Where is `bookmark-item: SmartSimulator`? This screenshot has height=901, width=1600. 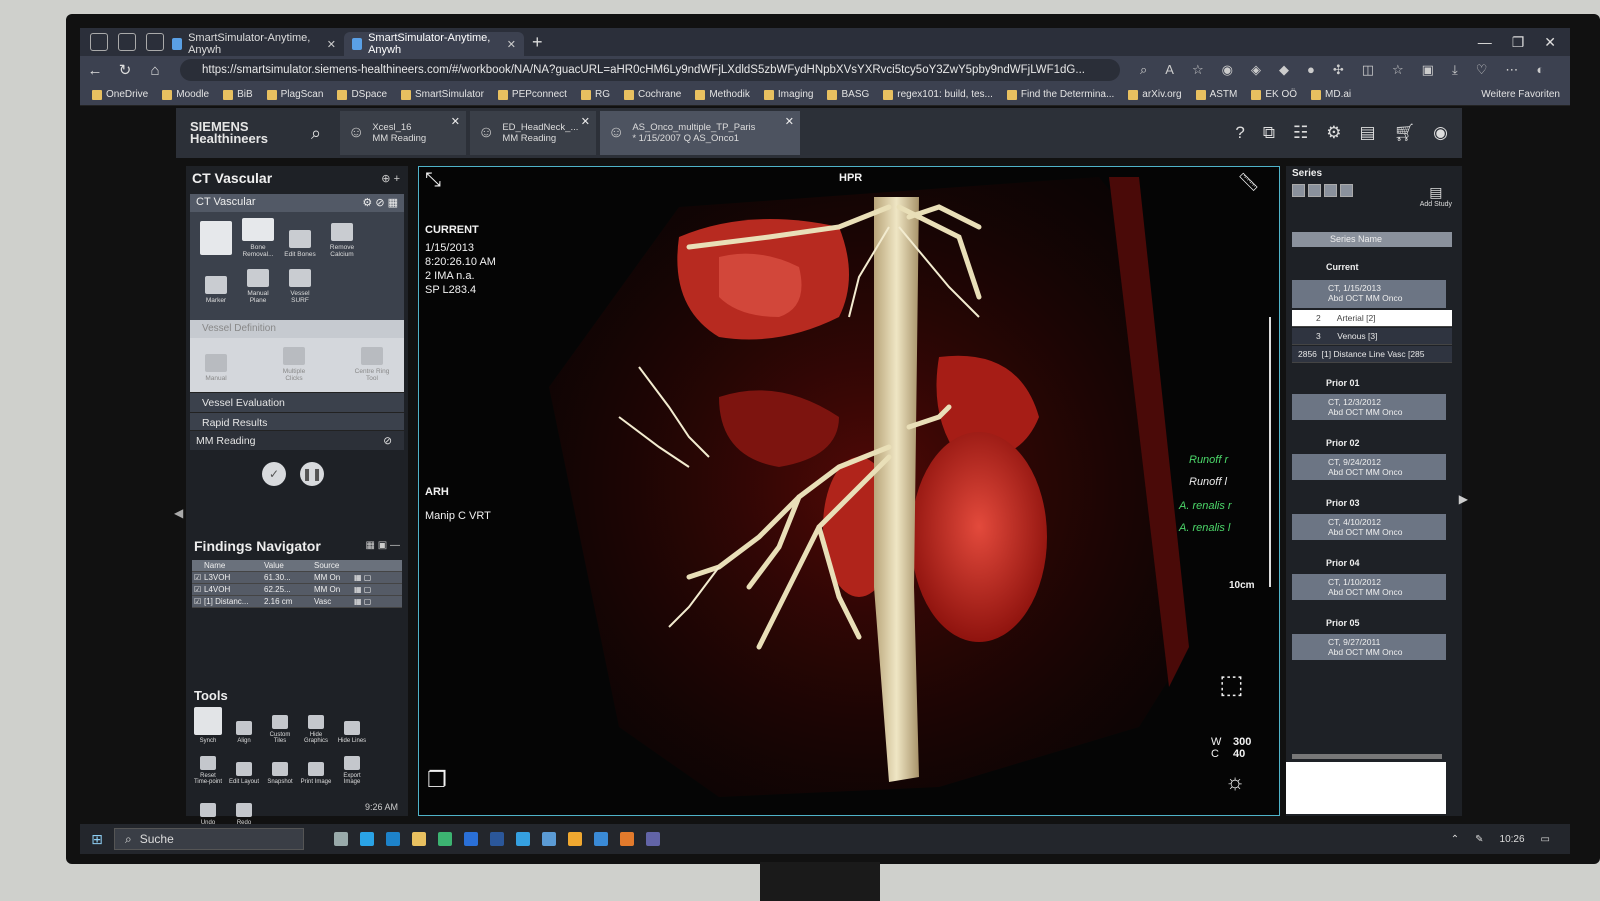
bookmark-item: SmartSimulator is located at coordinates (442, 94).